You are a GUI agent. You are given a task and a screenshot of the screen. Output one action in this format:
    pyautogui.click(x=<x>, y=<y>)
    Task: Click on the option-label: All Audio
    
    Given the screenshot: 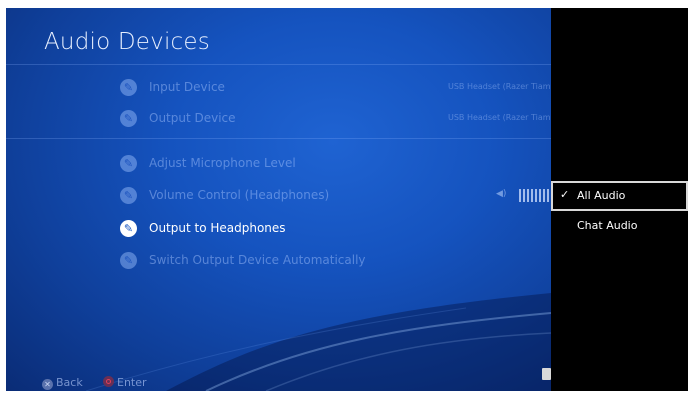 What is the action you would take?
    pyautogui.click(x=601, y=195)
    